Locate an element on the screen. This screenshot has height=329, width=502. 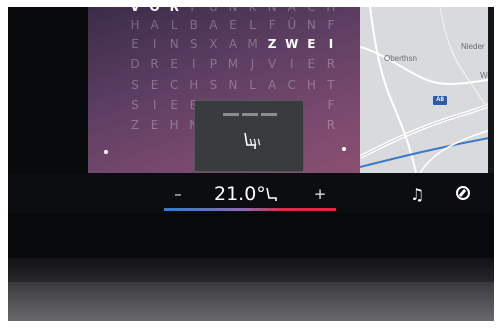
clock-letter: P is located at coordinates (213, 64).